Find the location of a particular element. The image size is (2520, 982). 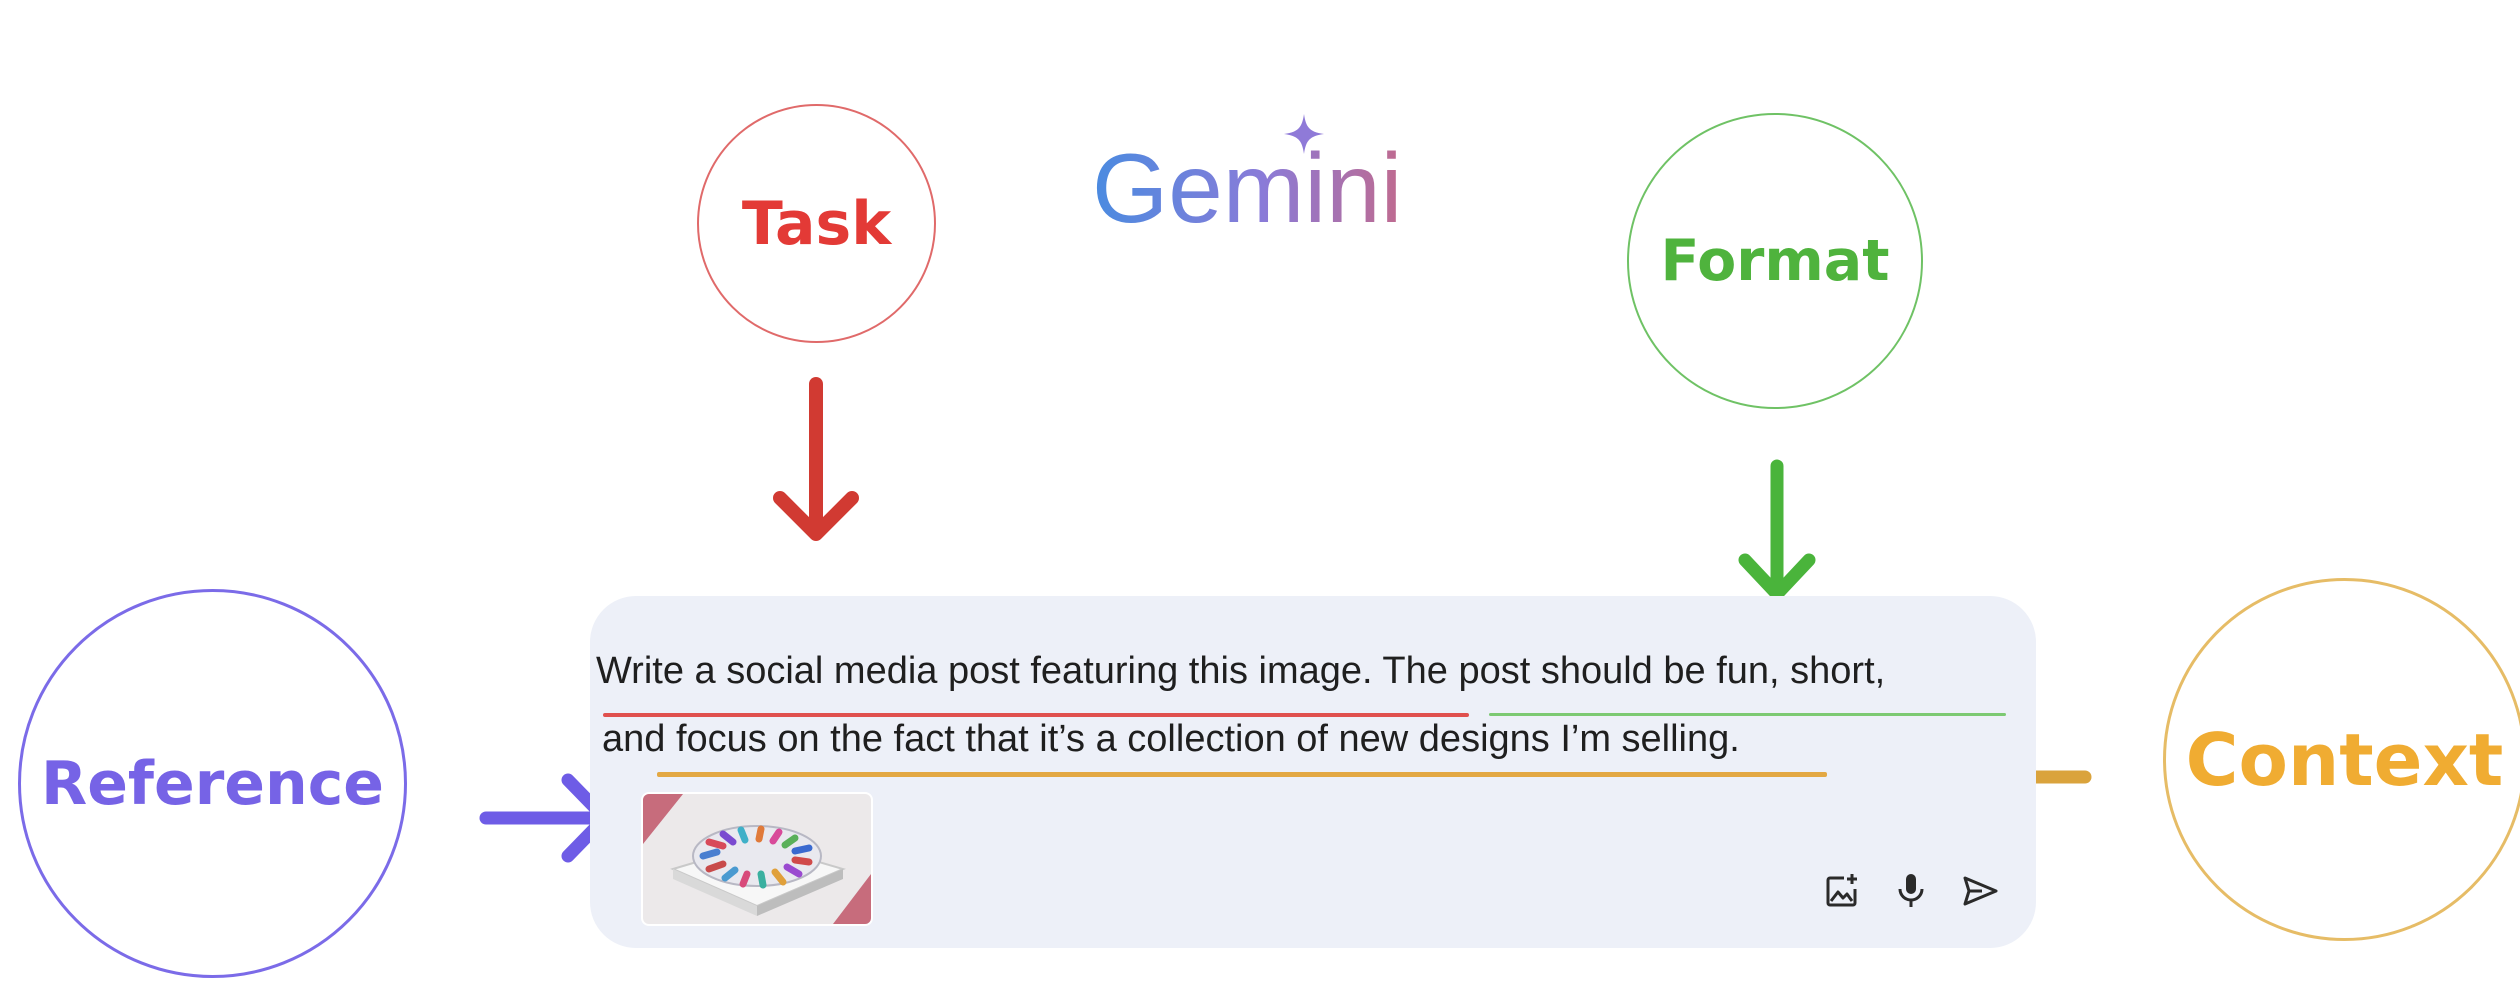

format-arrow is located at coordinates (1777, 530).